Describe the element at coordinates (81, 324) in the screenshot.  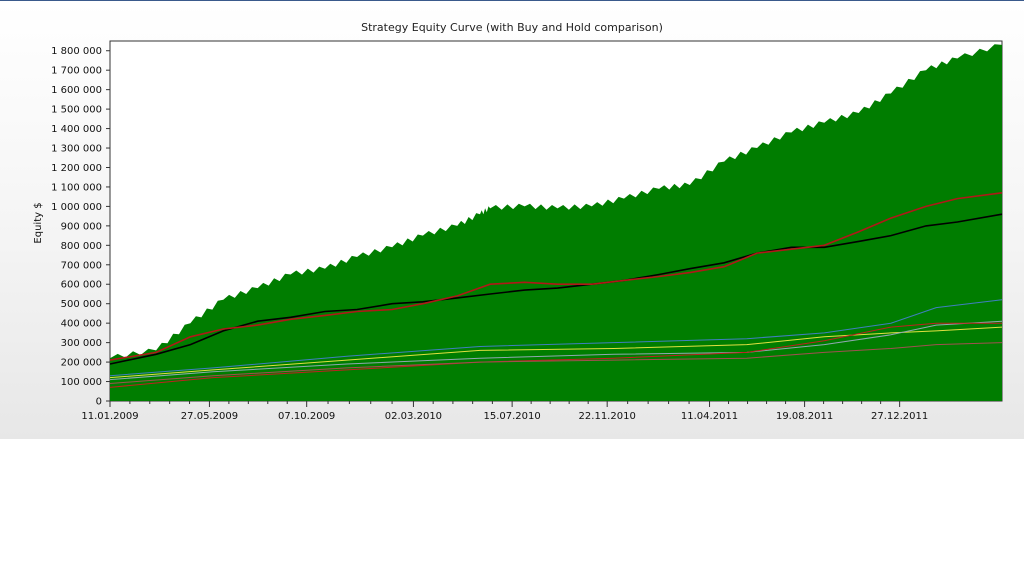
I see `y-tick-label: 400 000` at that location.